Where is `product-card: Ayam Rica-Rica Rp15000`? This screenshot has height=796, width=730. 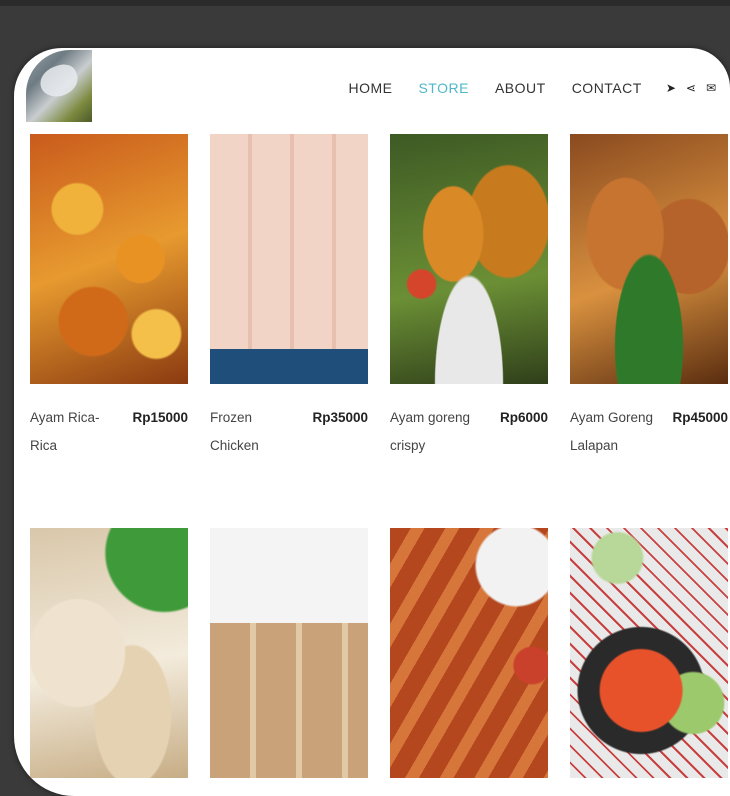
product-card: Ayam Rica-Rica Rp15000 is located at coordinates (109, 297).